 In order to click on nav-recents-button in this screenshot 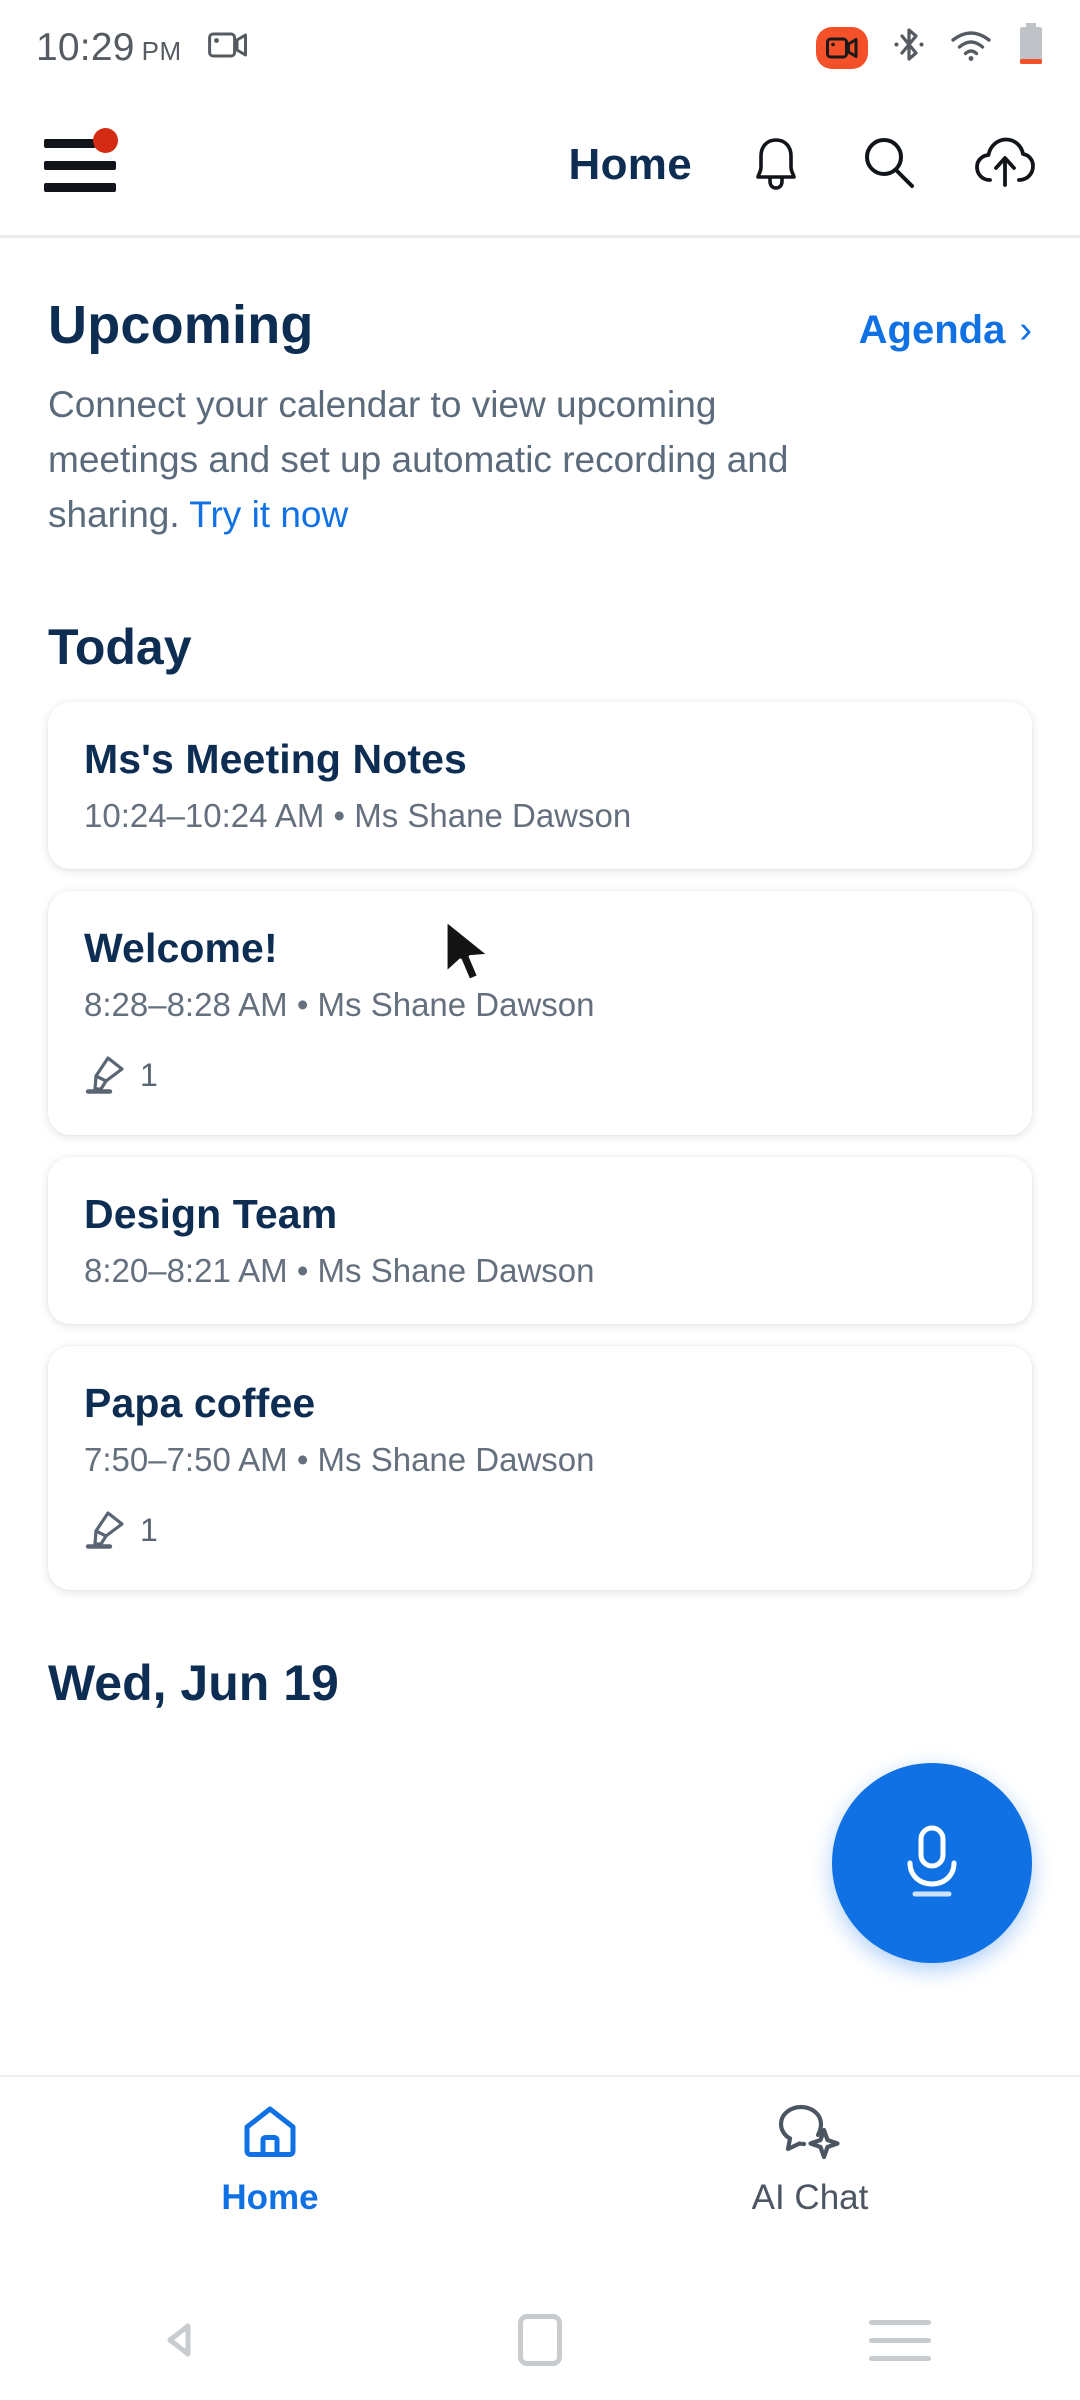, I will do `click(900, 2340)`.